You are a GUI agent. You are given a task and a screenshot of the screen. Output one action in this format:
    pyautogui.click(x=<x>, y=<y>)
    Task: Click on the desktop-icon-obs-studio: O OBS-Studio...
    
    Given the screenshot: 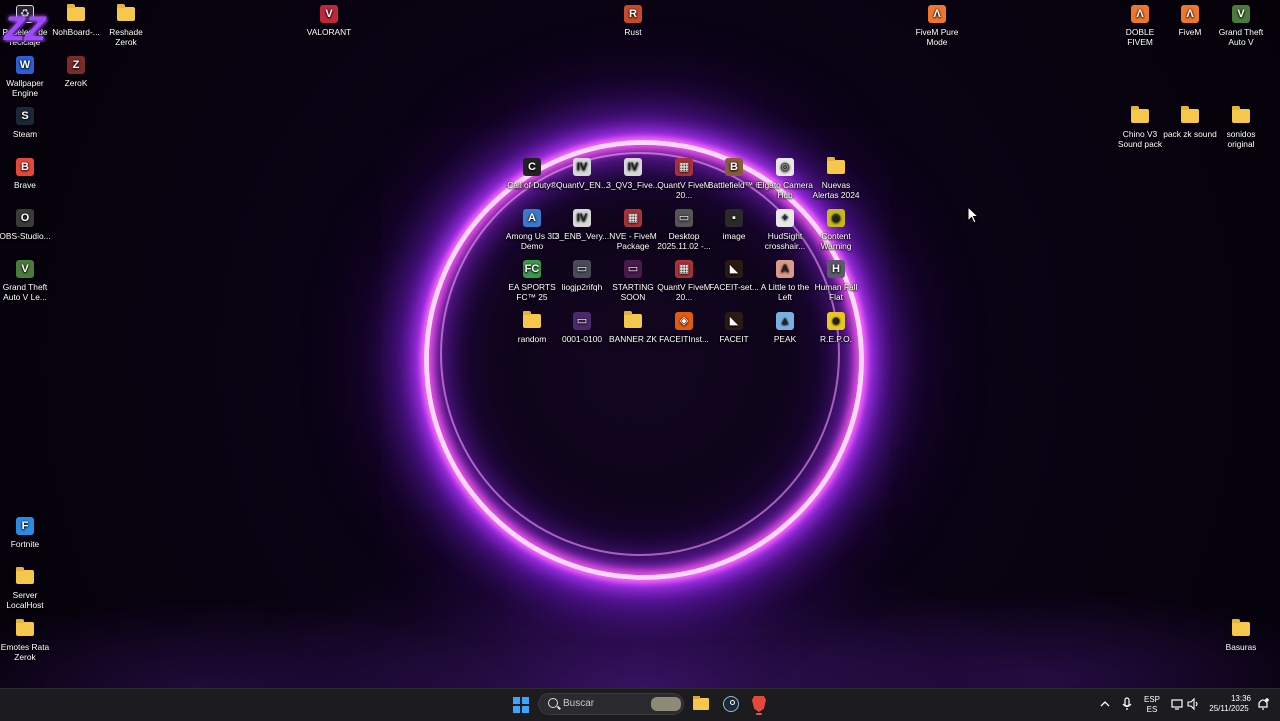 What is the action you would take?
    pyautogui.click(x=26, y=225)
    